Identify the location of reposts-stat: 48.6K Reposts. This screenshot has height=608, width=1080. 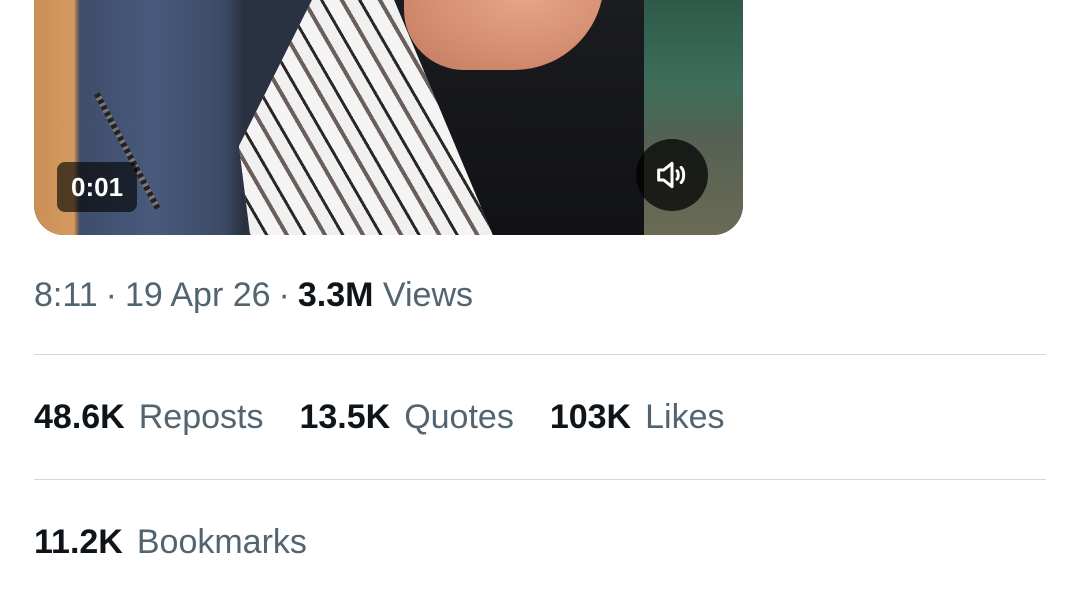
(148, 417).